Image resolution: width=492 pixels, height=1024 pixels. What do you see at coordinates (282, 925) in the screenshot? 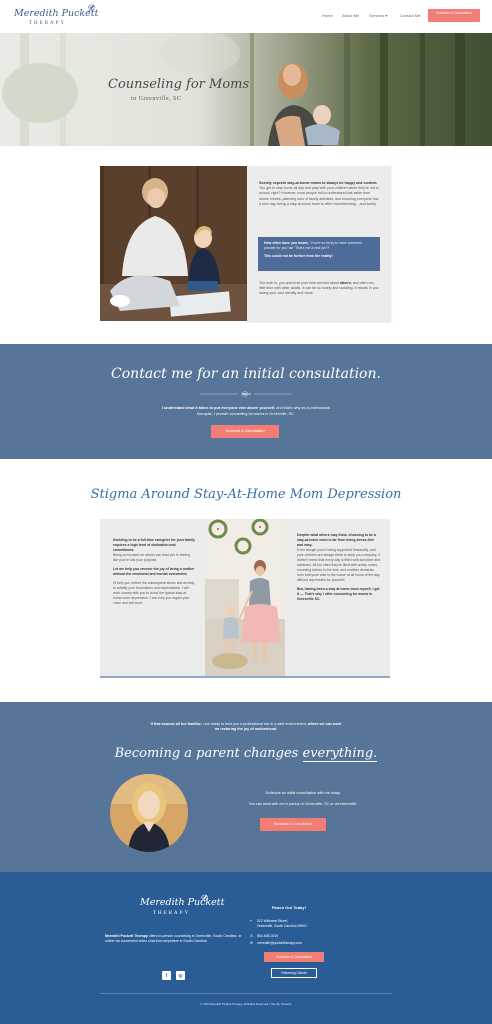
I see `address-line-2: Greenville, South Carolina 29601` at bounding box center [282, 925].